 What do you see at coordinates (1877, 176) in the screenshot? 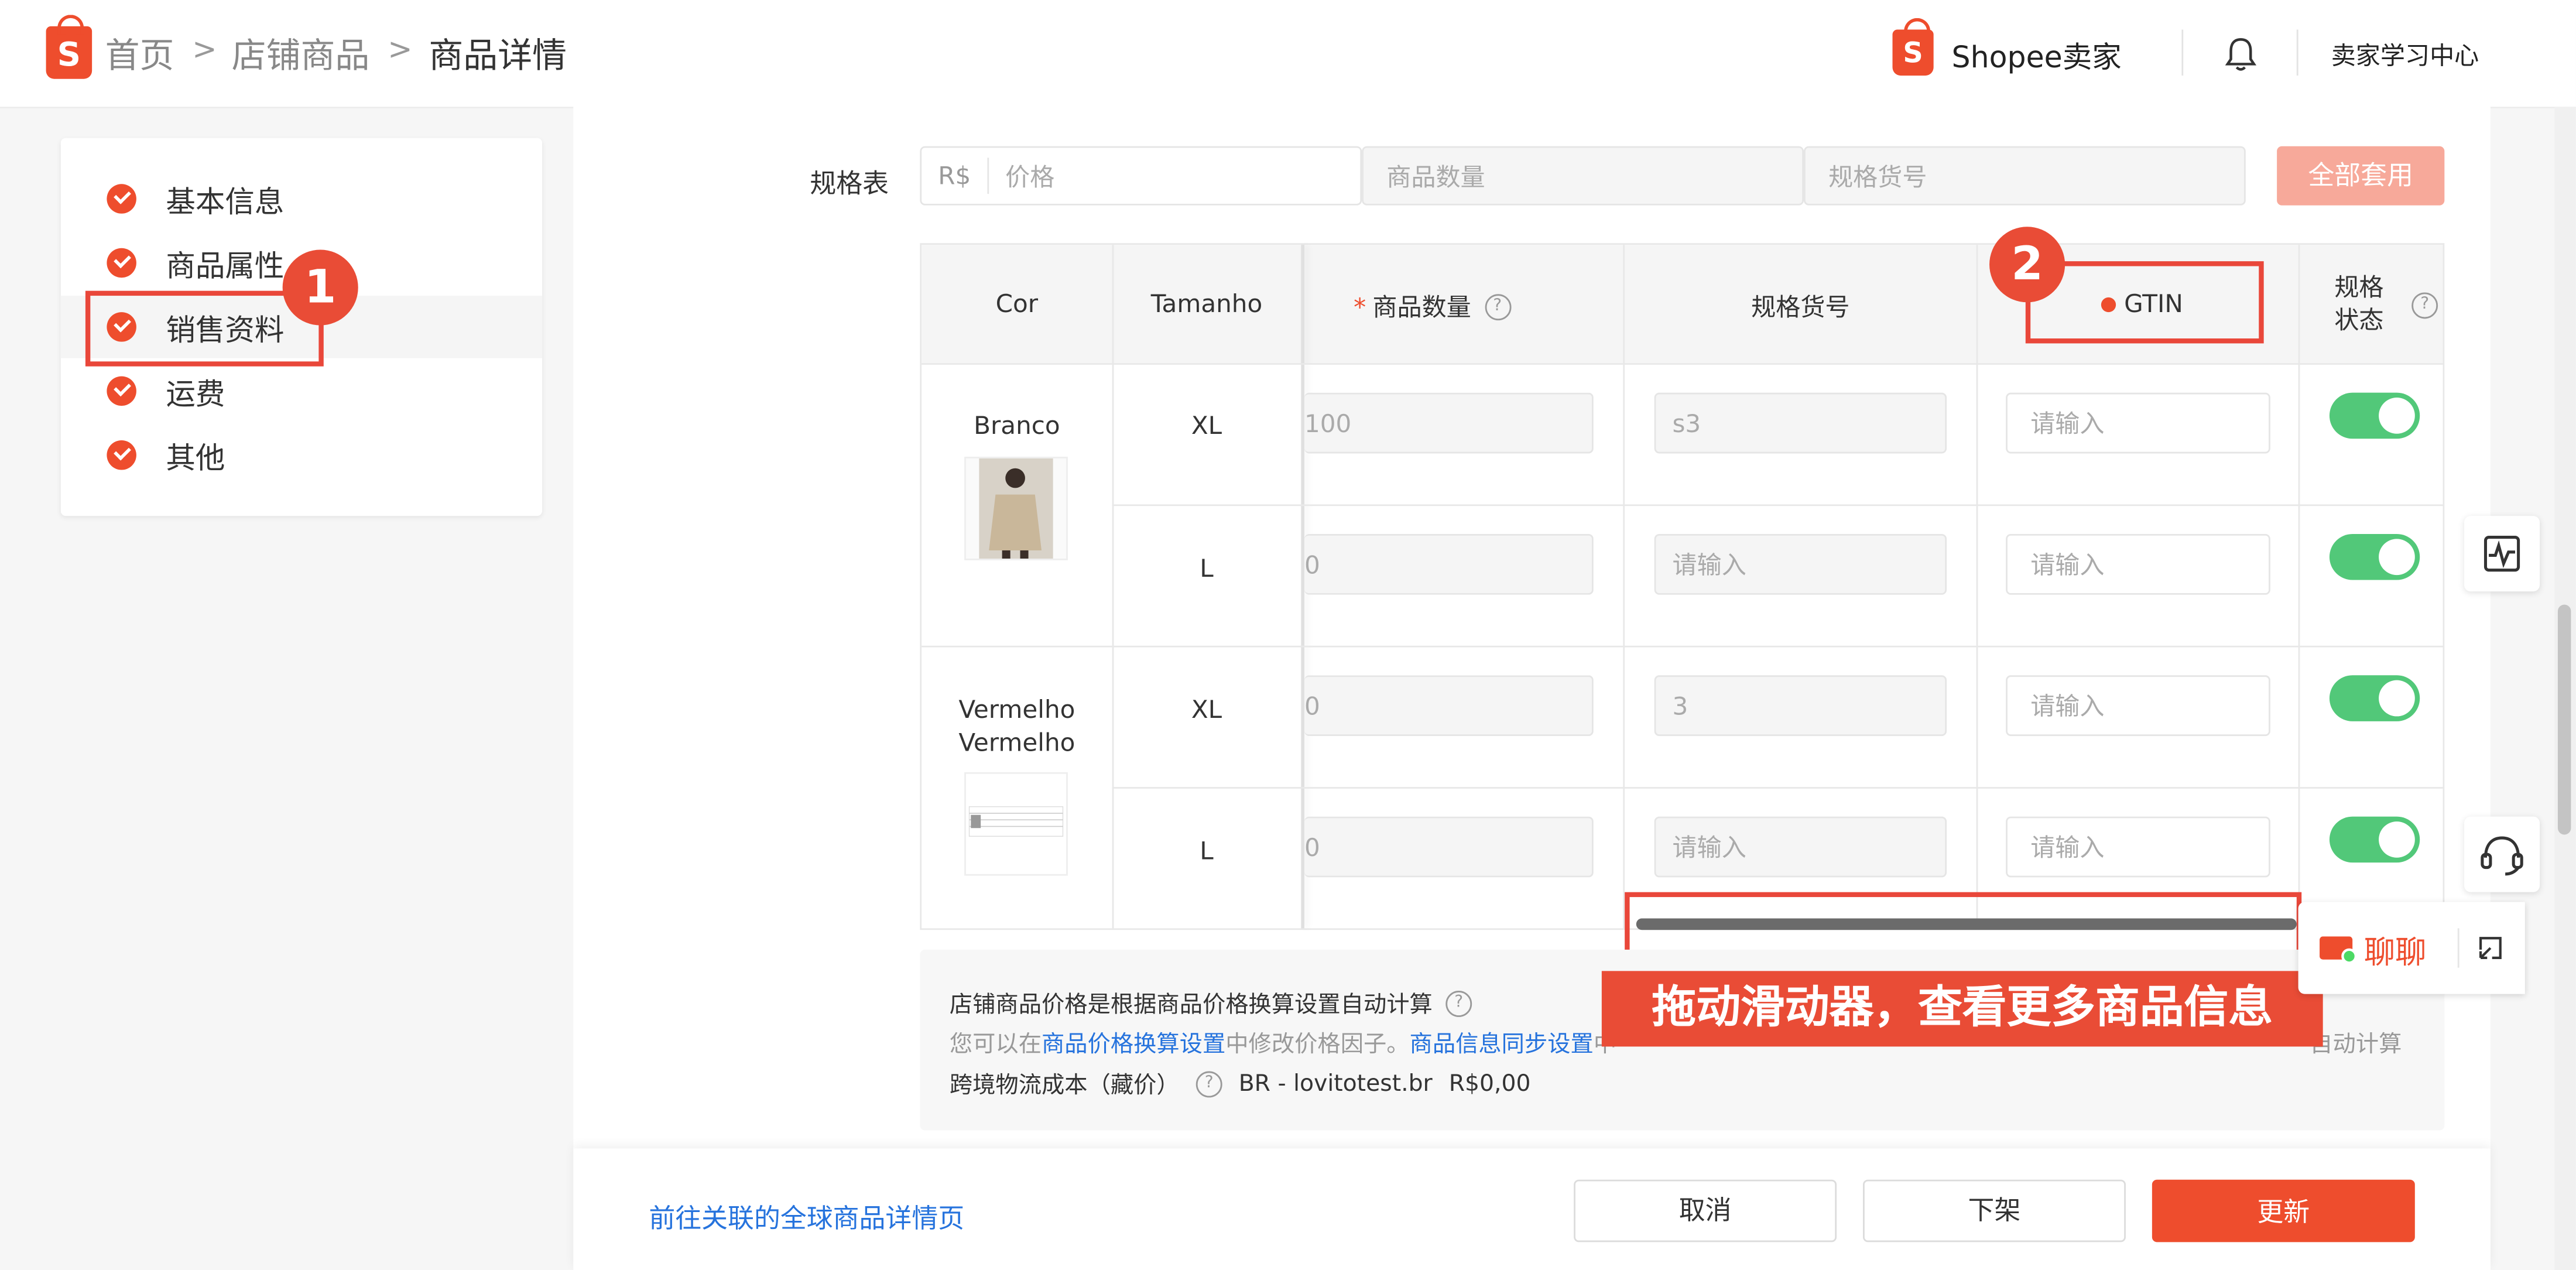
I see `sku-placeholder: 规格货号` at bounding box center [1877, 176].